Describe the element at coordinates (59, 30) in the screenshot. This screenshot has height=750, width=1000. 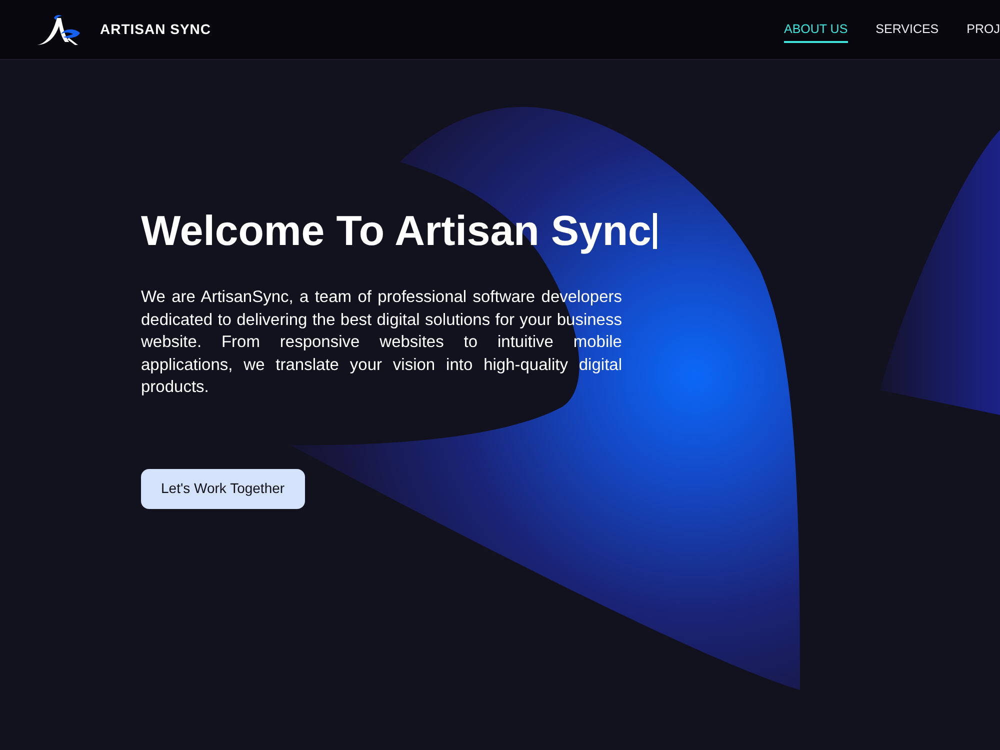
I see `logo-icon` at that location.